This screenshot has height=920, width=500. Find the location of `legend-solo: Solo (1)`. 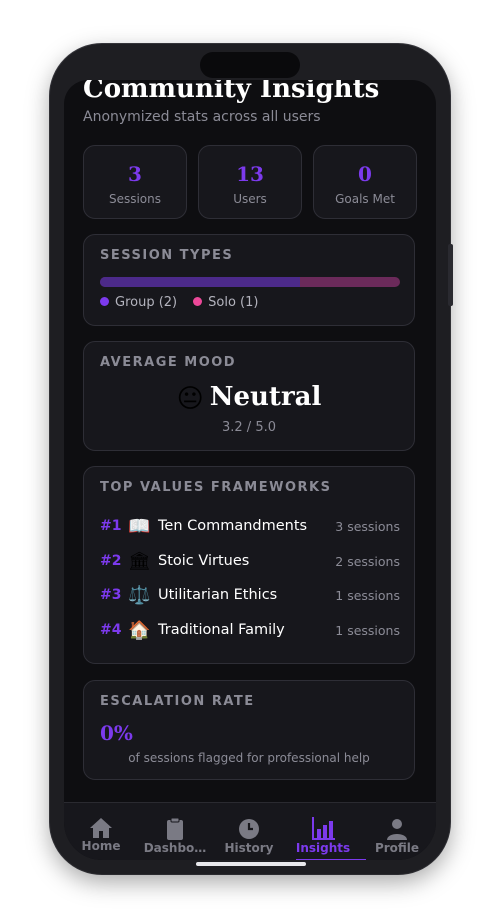

legend-solo: Solo (1) is located at coordinates (225, 302).